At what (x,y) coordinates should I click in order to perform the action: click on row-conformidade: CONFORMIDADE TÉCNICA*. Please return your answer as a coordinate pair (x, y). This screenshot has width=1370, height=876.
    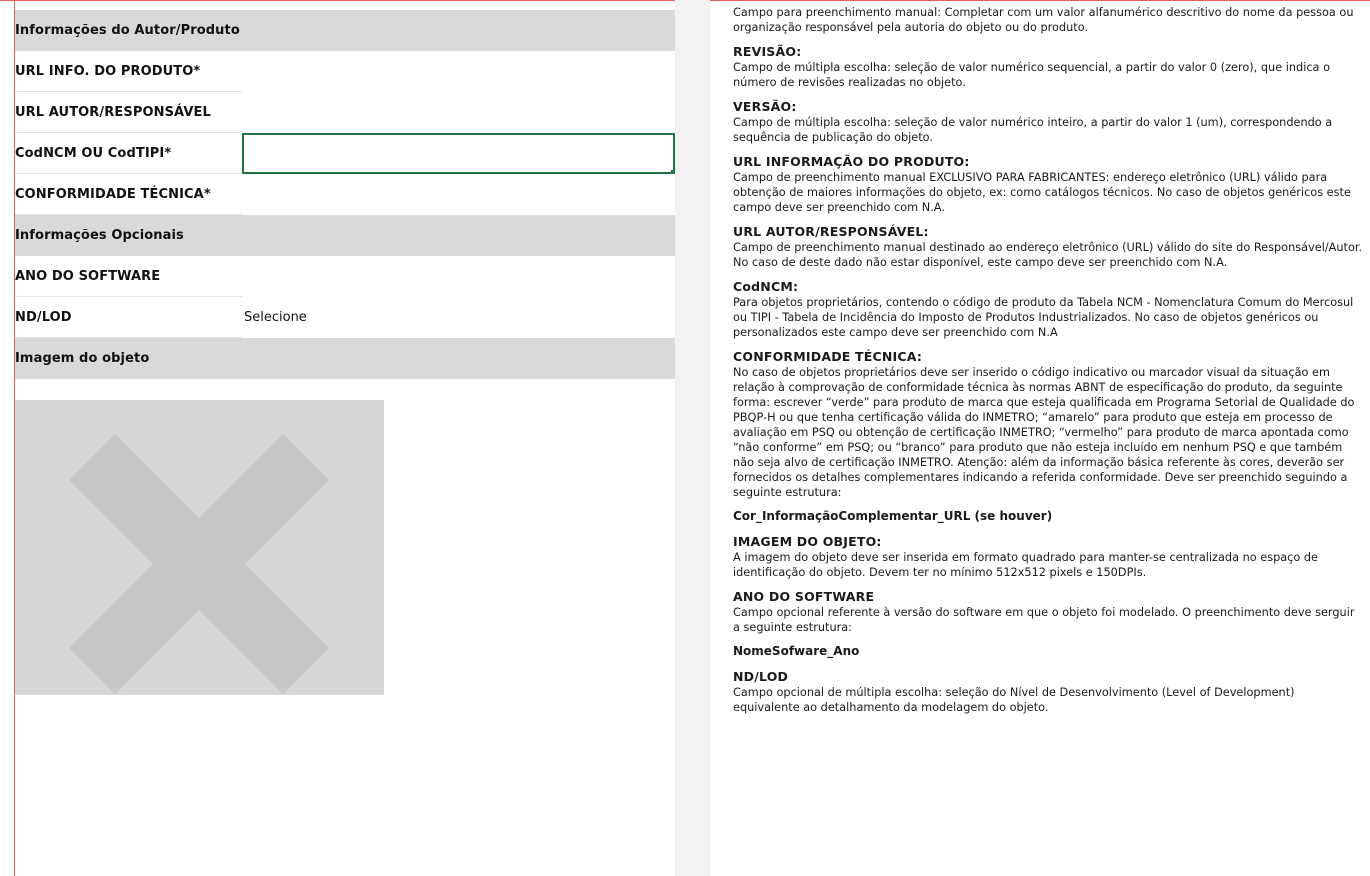
    Looking at the image, I should click on (345, 194).